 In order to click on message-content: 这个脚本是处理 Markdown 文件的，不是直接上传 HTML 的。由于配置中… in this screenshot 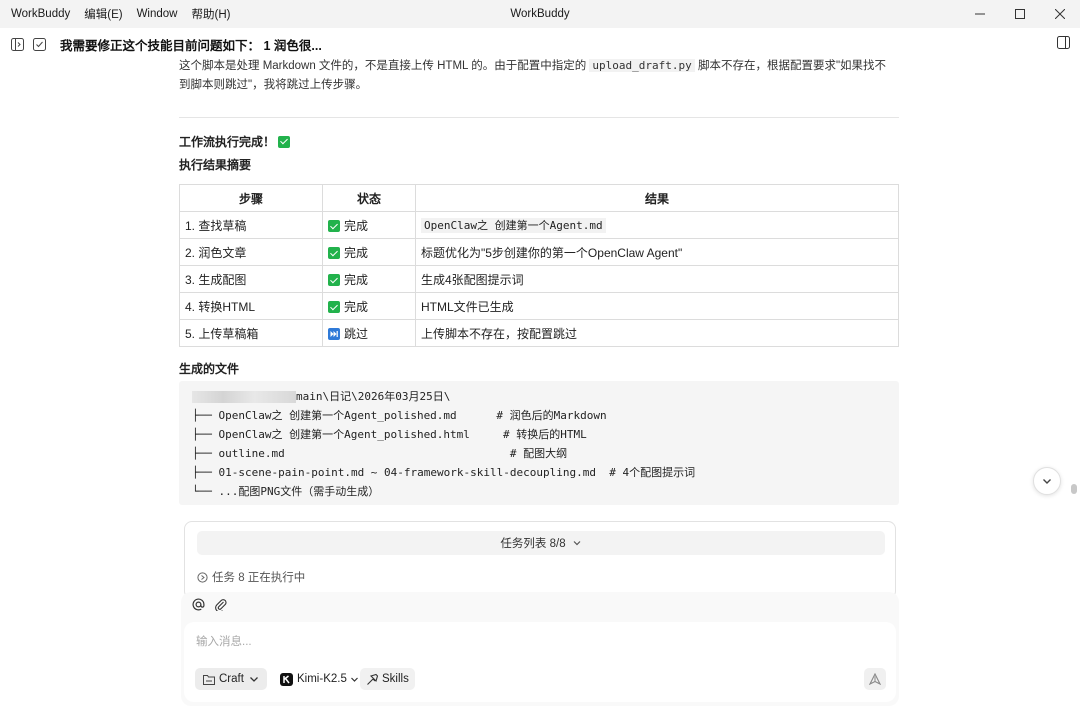, I will do `click(539, 75)`.